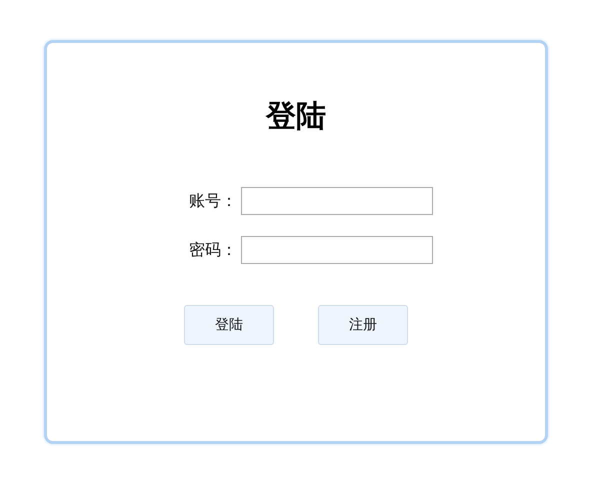 The height and width of the screenshot is (478, 598). I want to click on field-label: 账号：, so click(213, 201).